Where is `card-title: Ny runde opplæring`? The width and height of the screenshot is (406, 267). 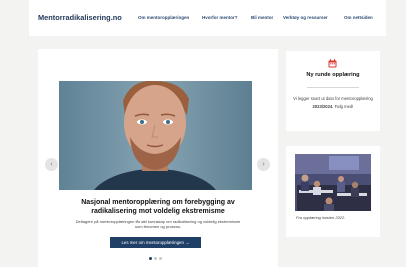 card-title: Ny runde opplæring is located at coordinates (333, 75).